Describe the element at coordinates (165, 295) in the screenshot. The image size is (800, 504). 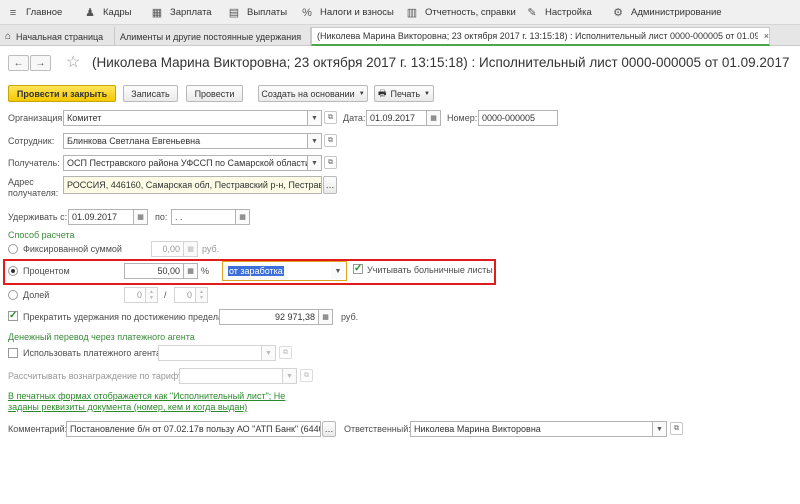
I see `share-slash: /` at that location.